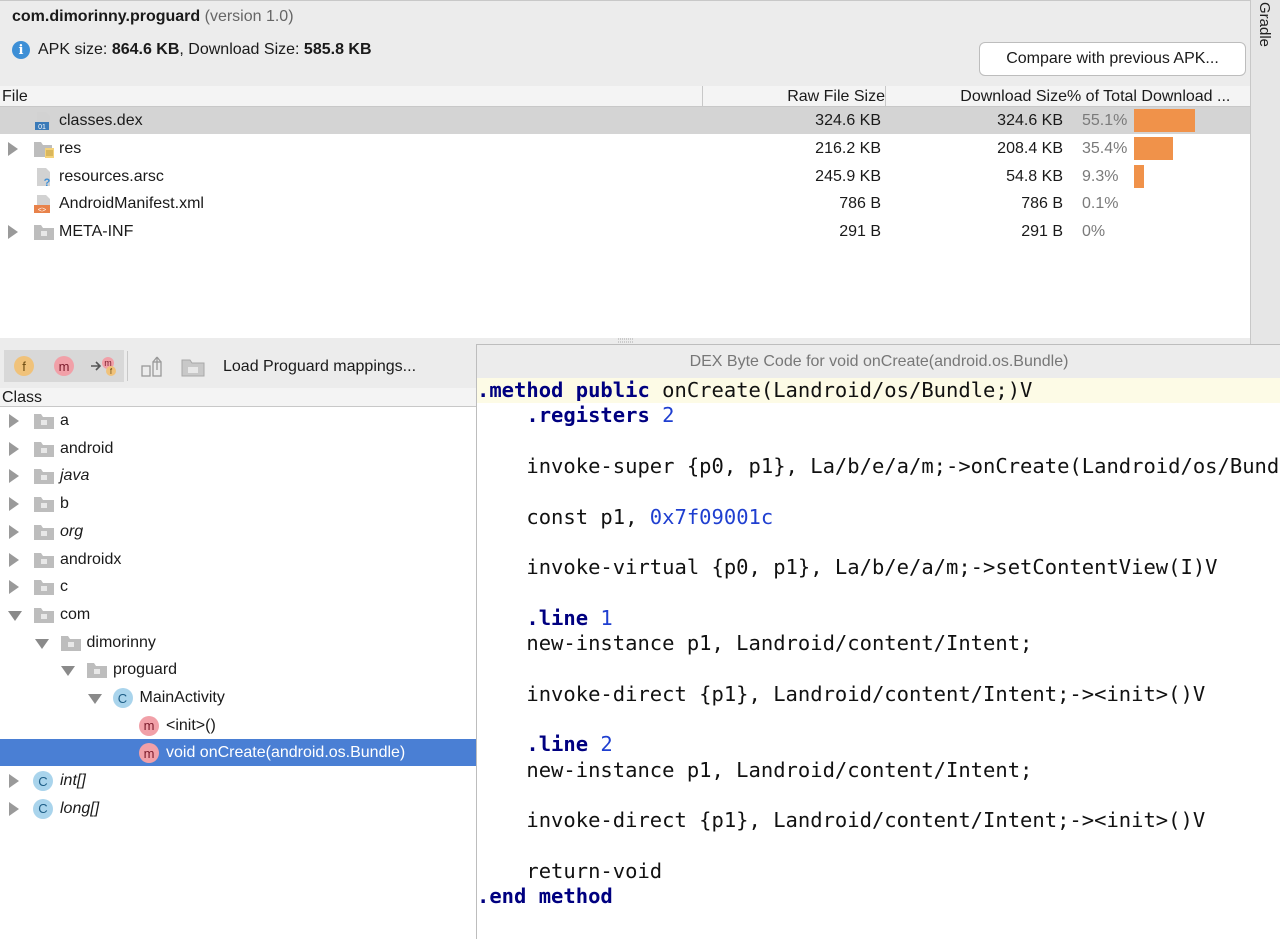  I want to click on tree-row: android, so click(238, 448).